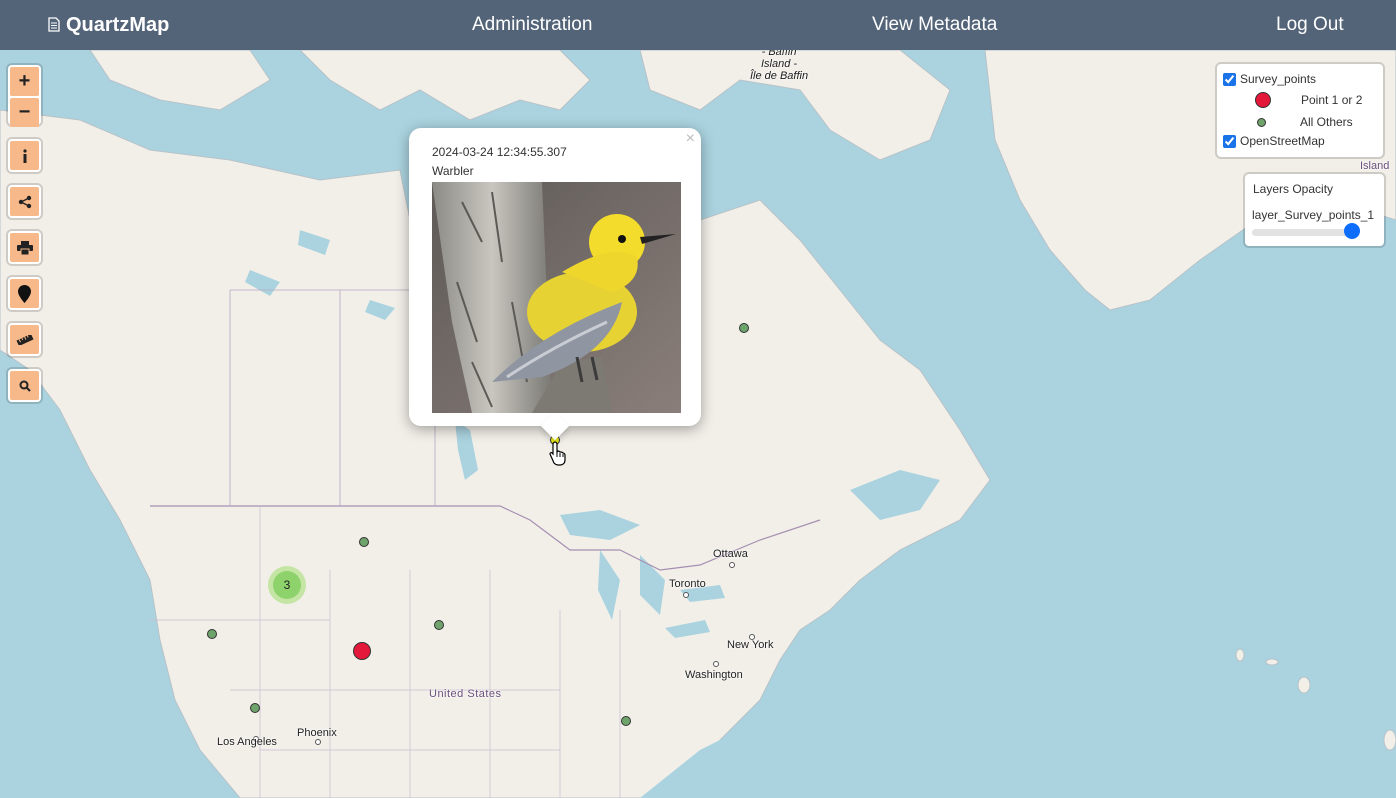  What do you see at coordinates (247, 742) in the screenshot?
I see `label-los-angeles: Los Angeles` at bounding box center [247, 742].